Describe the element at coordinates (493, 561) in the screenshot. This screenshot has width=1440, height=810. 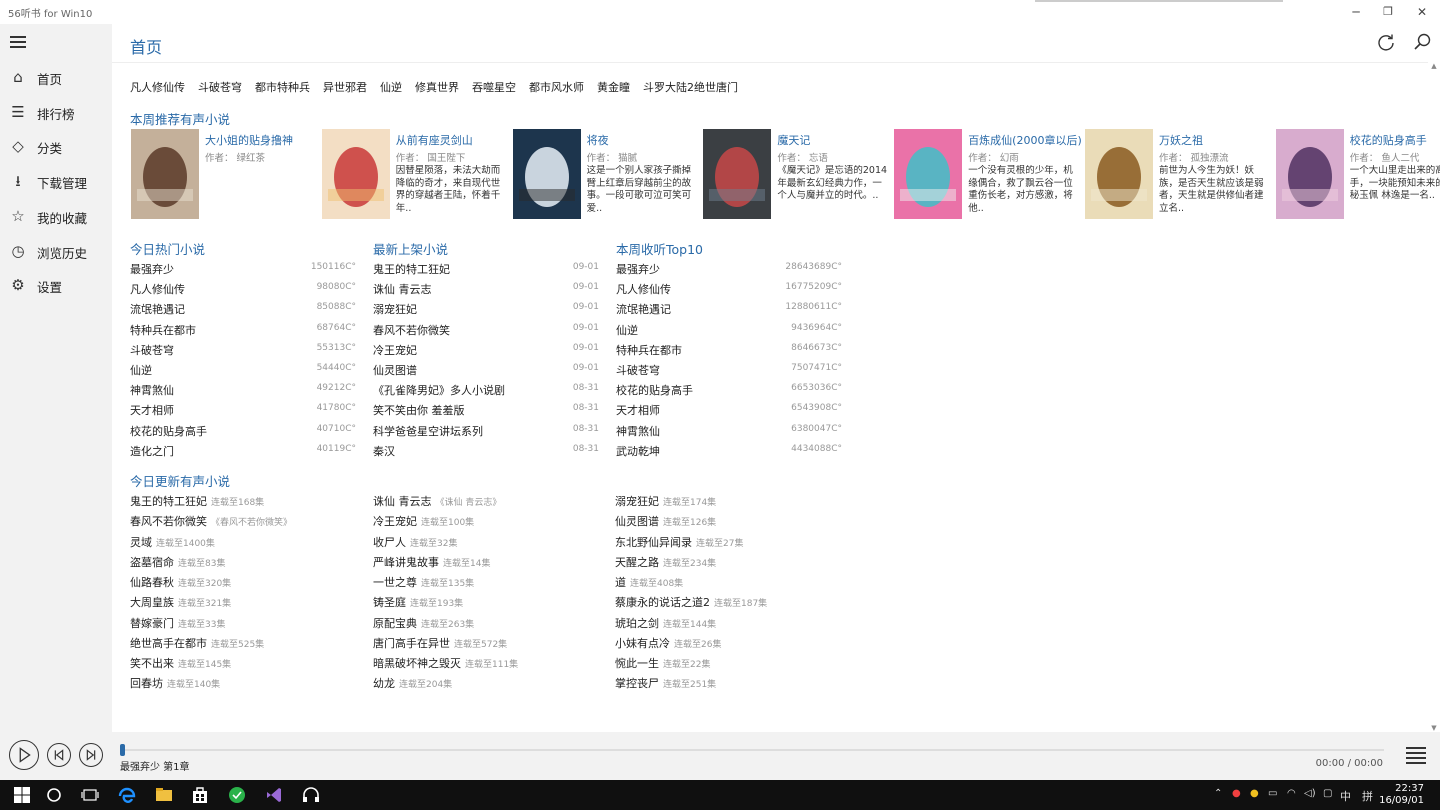
I see `update-item: 严峰讲鬼故事 连载至14集` at that location.